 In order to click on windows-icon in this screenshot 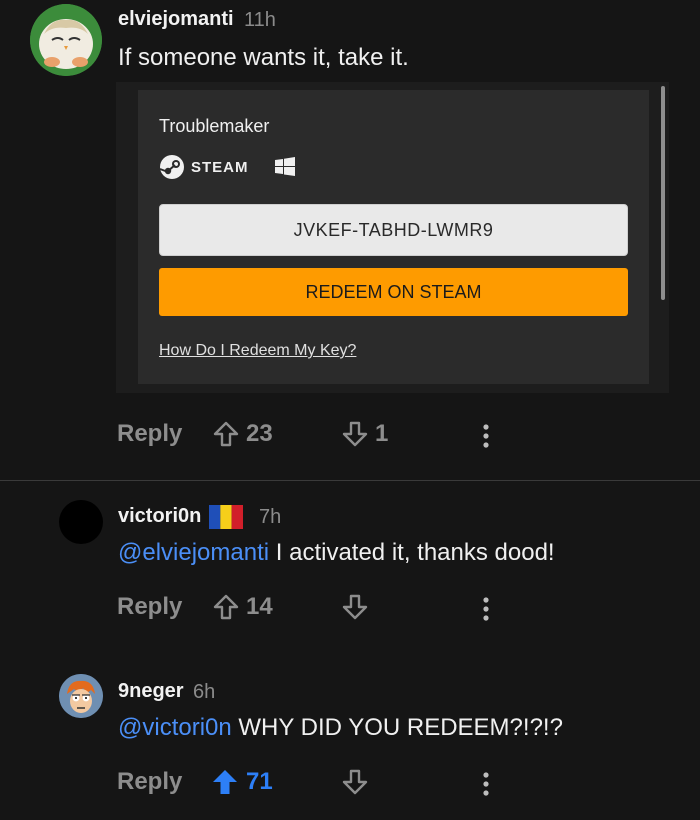, I will do `click(284, 166)`.